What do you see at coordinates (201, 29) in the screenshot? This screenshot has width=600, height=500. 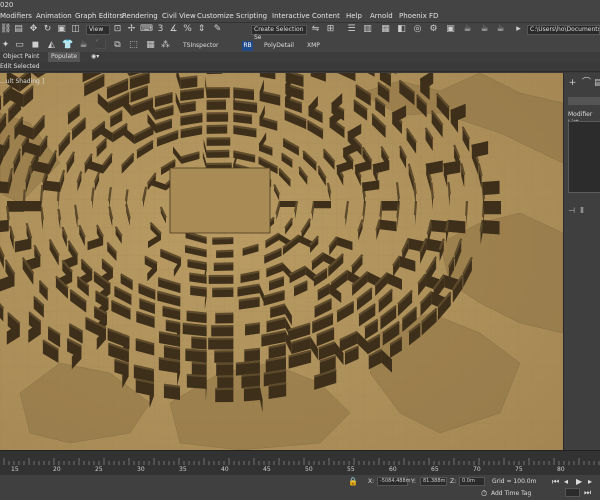 I see `spinner-snap-icon: ⇕` at bounding box center [201, 29].